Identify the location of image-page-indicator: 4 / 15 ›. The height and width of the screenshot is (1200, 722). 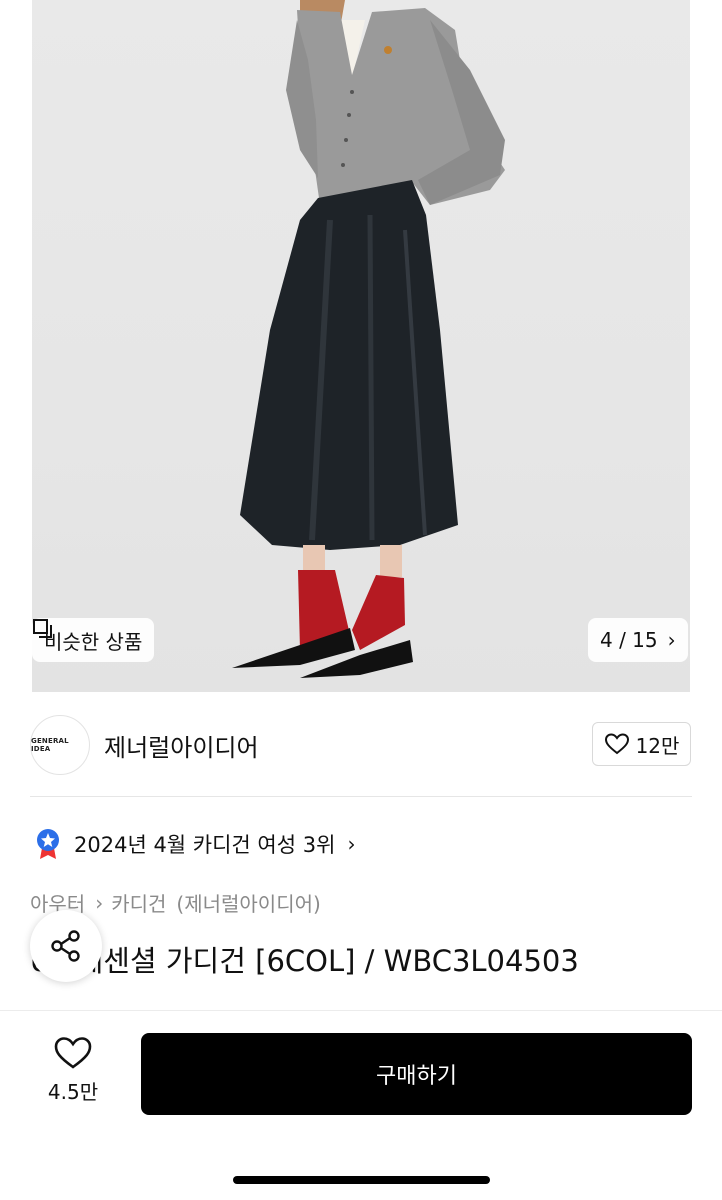
(638, 640).